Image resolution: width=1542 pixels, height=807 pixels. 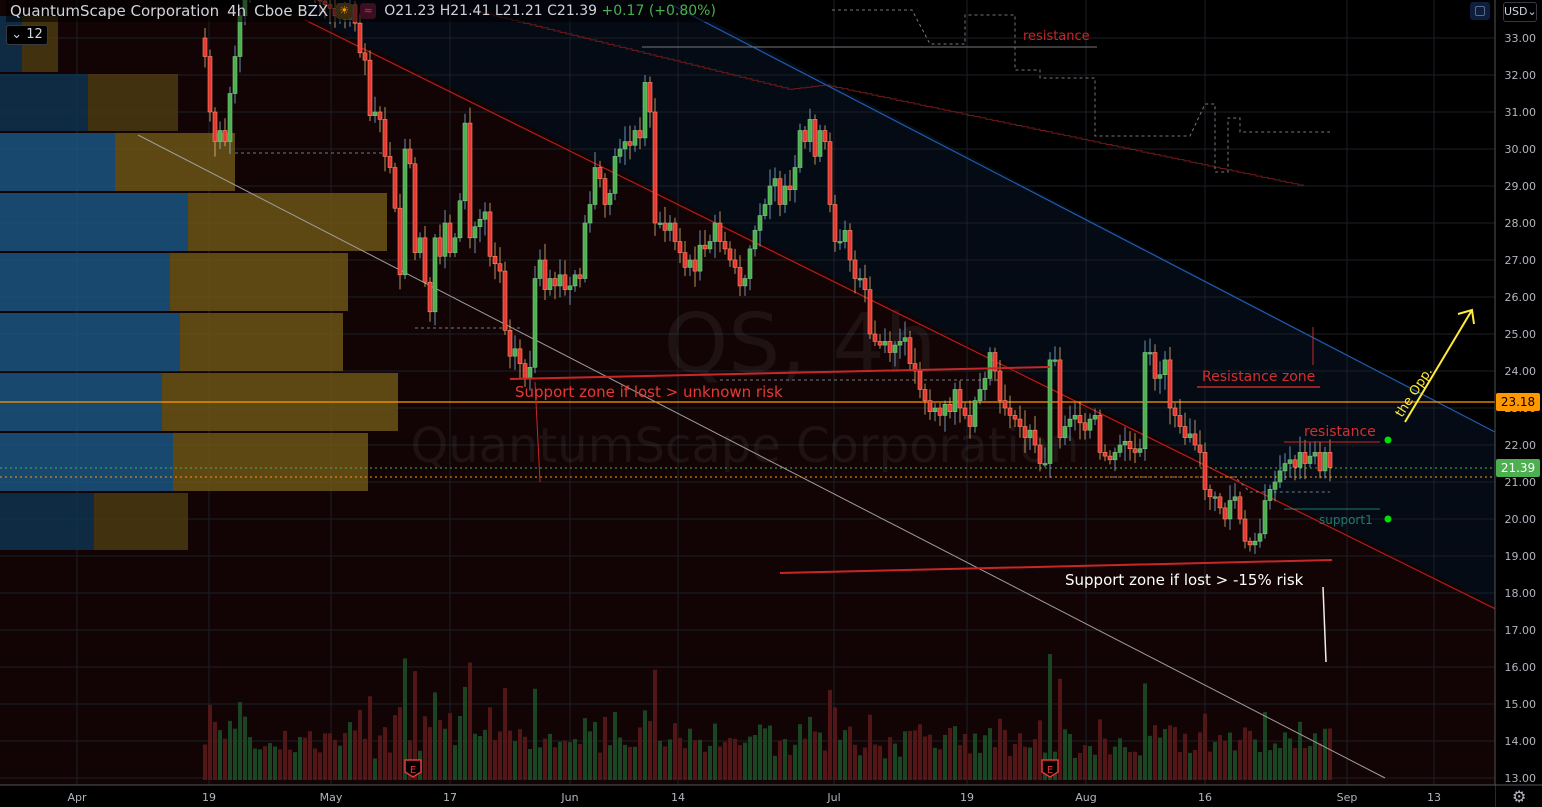 What do you see at coordinates (1518, 402) in the screenshot?
I see `svg-text: 23.18` at bounding box center [1518, 402].